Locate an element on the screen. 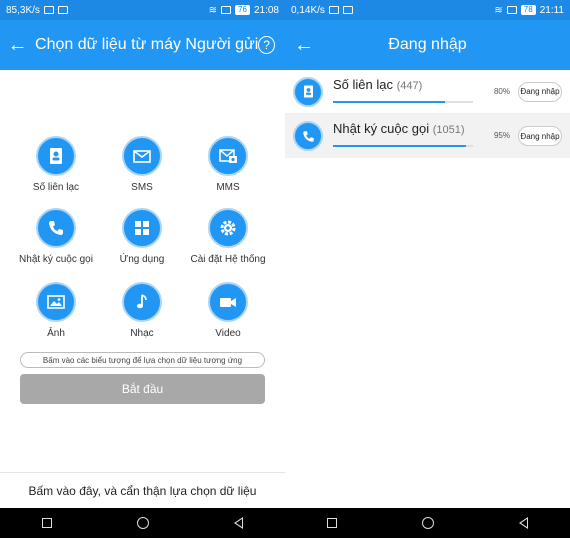 This screenshot has height=538, width=570. item-call-log: Nhật ký cuộc gọi is located at coordinates (56, 236).